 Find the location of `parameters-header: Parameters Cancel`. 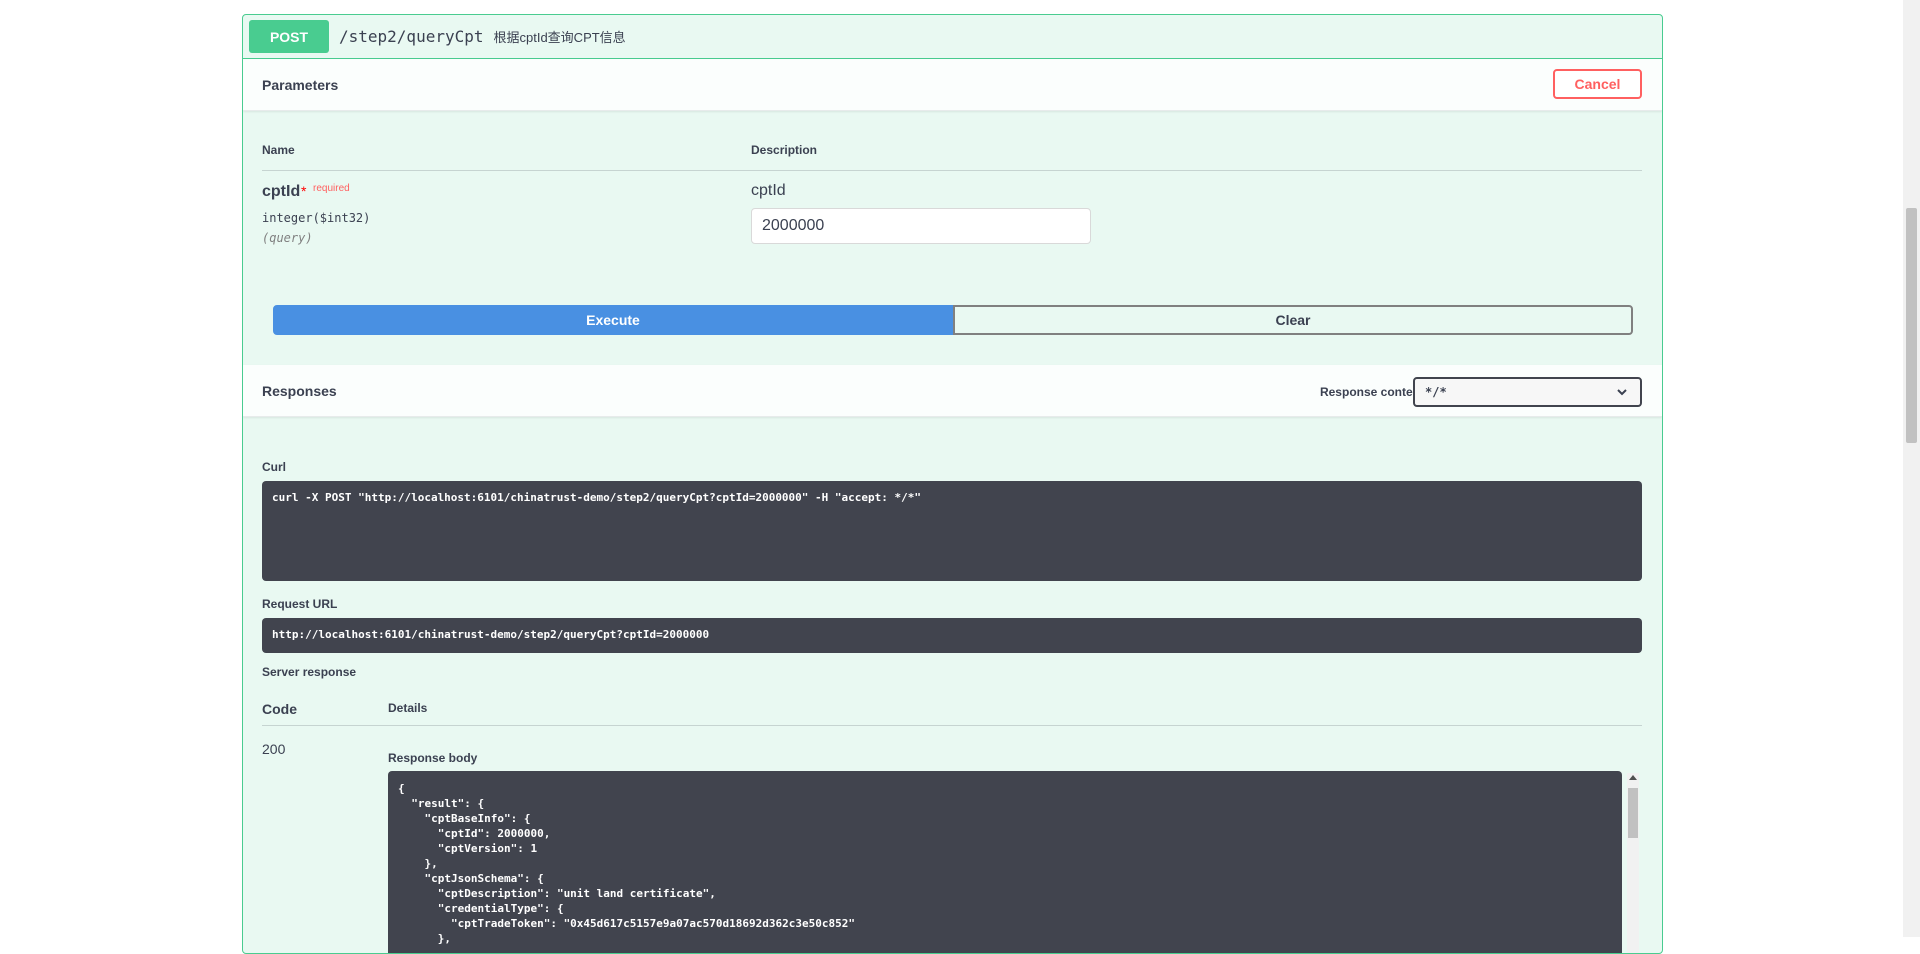

parameters-header: Parameters Cancel is located at coordinates (952, 85).